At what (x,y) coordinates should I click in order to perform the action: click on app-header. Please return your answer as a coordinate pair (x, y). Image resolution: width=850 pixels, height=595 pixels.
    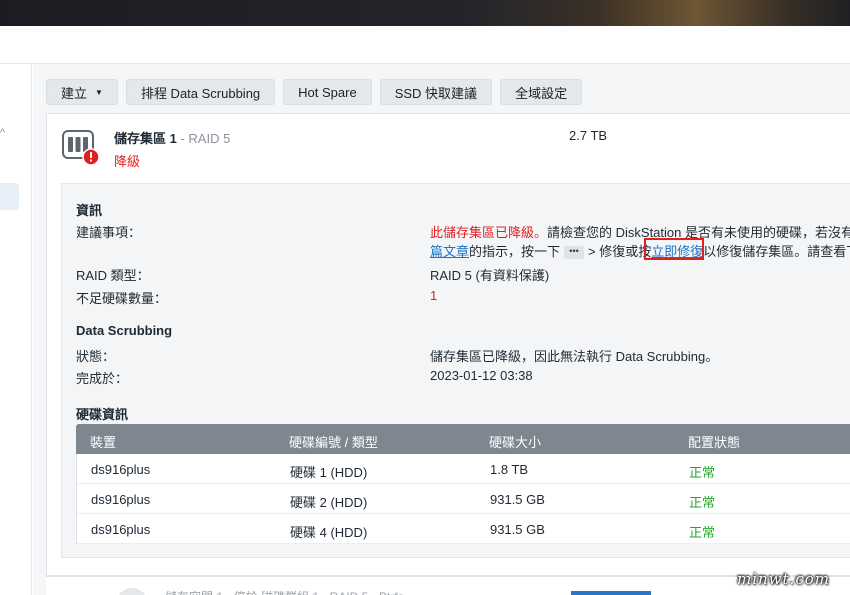
    Looking at the image, I should click on (425, 45).